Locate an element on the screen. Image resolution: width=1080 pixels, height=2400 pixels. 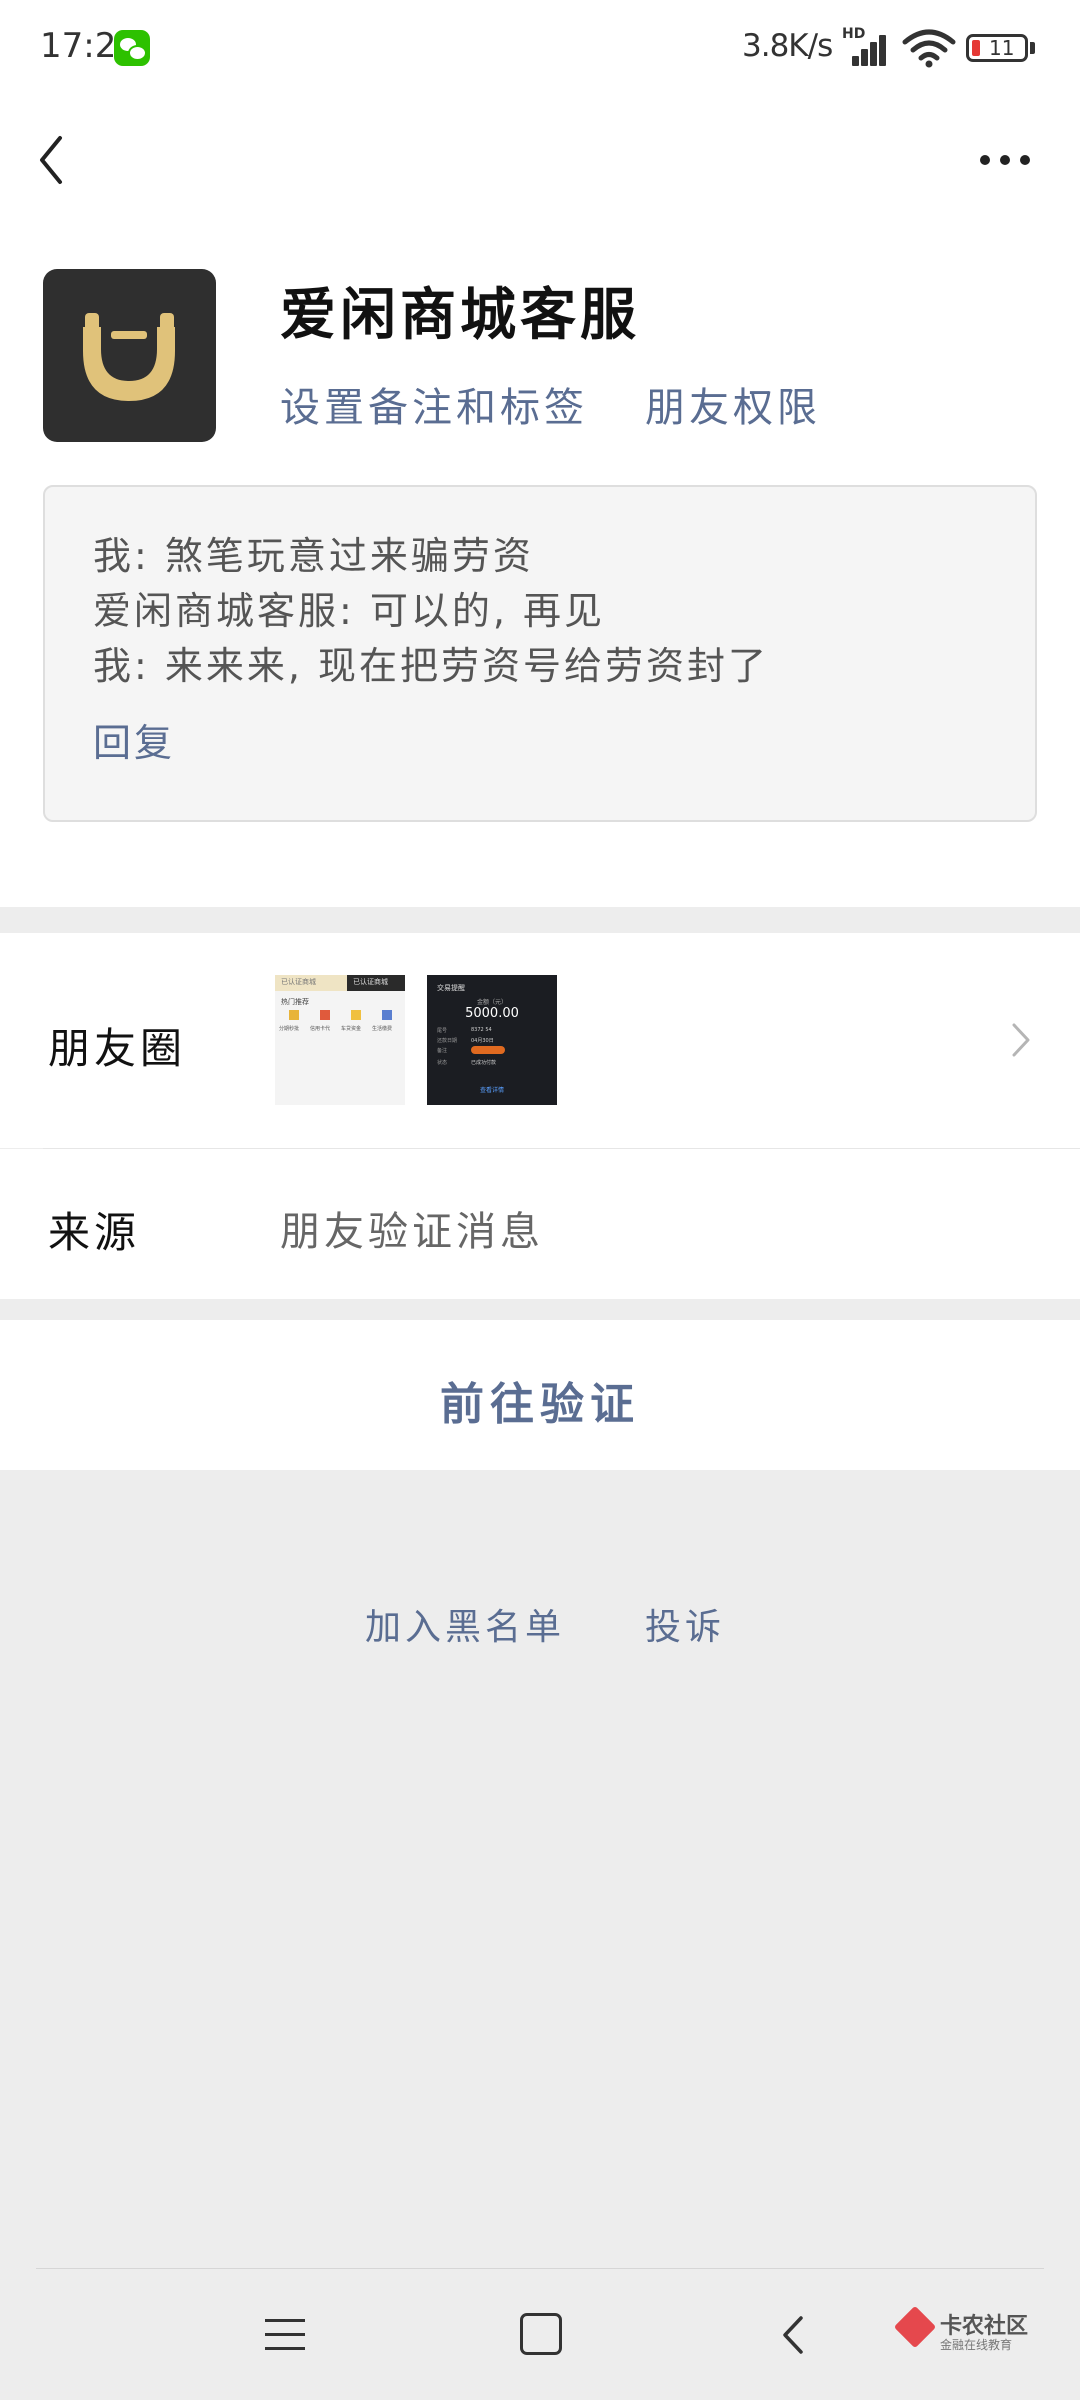
battery-tip is located at coordinates (1032, 48).